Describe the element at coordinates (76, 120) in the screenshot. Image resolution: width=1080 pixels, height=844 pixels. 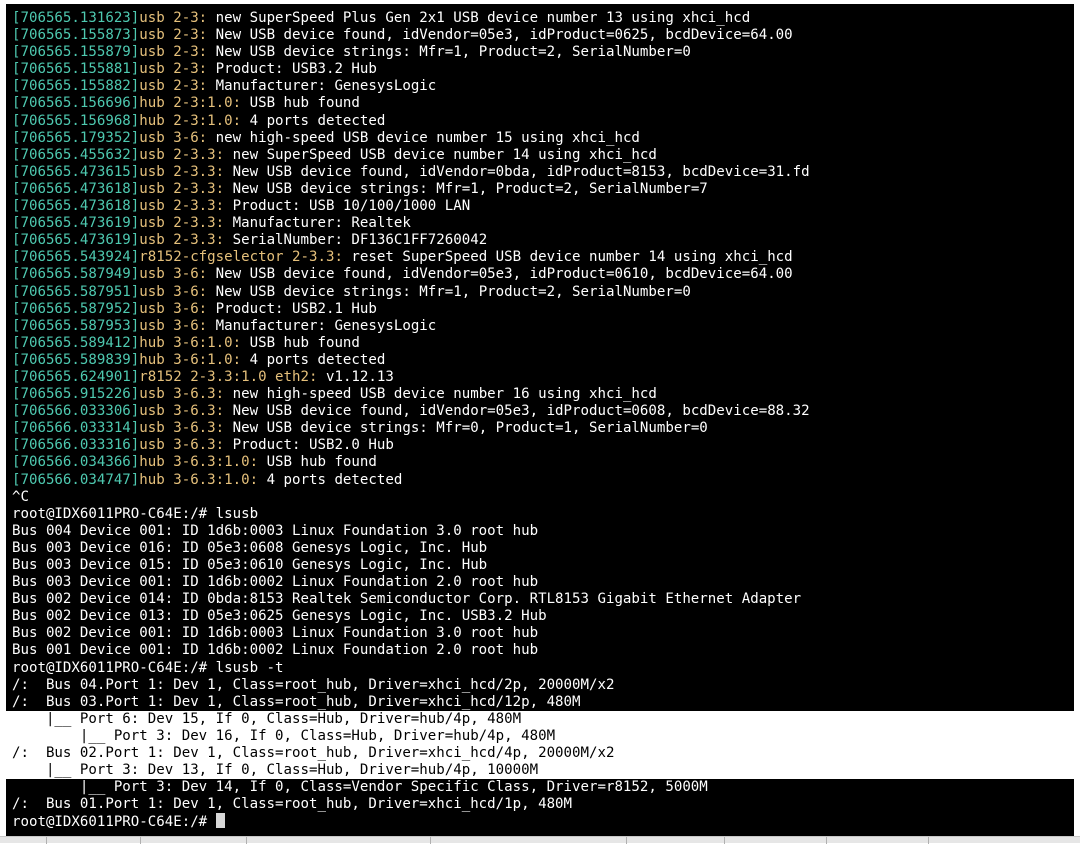
I see `log-timestamp: [706565.156968]` at that location.